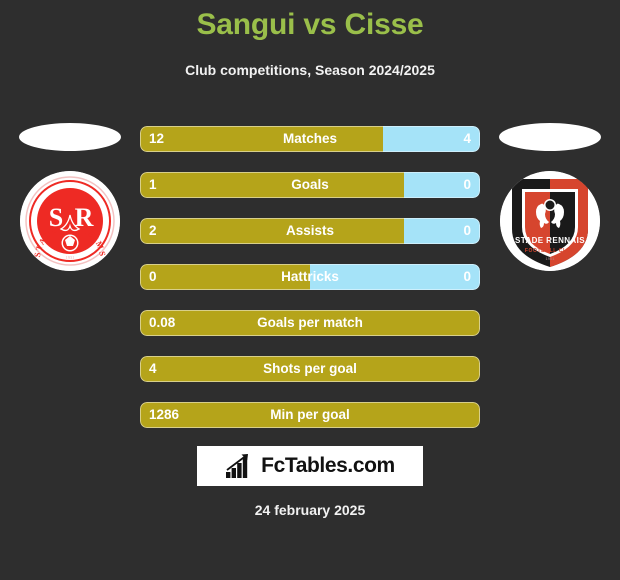  What do you see at coordinates (550, 221) in the screenshot?
I see `stade-rennais-crest: STADE RENNAIS FOOTBALL CLUB 1901` at bounding box center [550, 221].